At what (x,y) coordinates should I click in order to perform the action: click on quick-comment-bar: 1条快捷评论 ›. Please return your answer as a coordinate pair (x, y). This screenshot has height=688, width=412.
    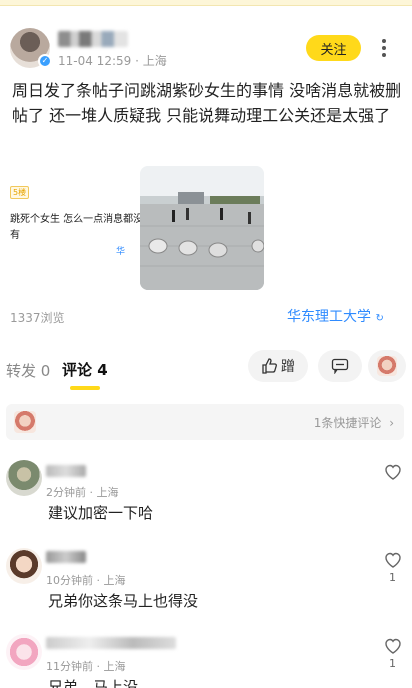
    Looking at the image, I should click on (205, 422).